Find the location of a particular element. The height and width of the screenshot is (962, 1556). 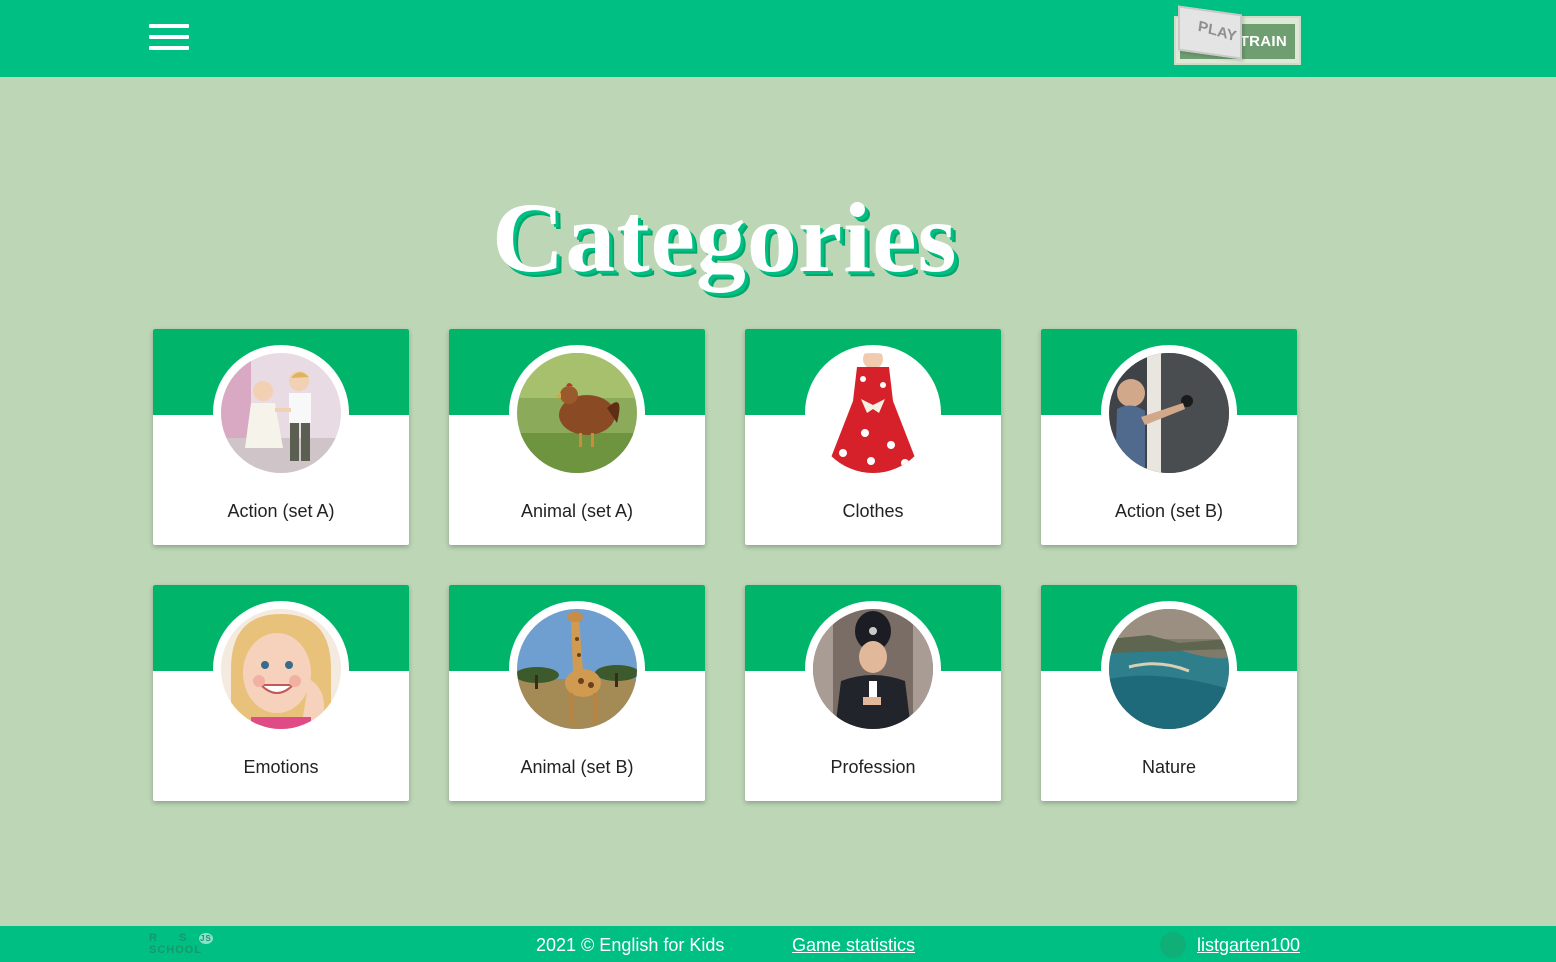

category-label: Animal (set A) is located at coordinates (577, 511).